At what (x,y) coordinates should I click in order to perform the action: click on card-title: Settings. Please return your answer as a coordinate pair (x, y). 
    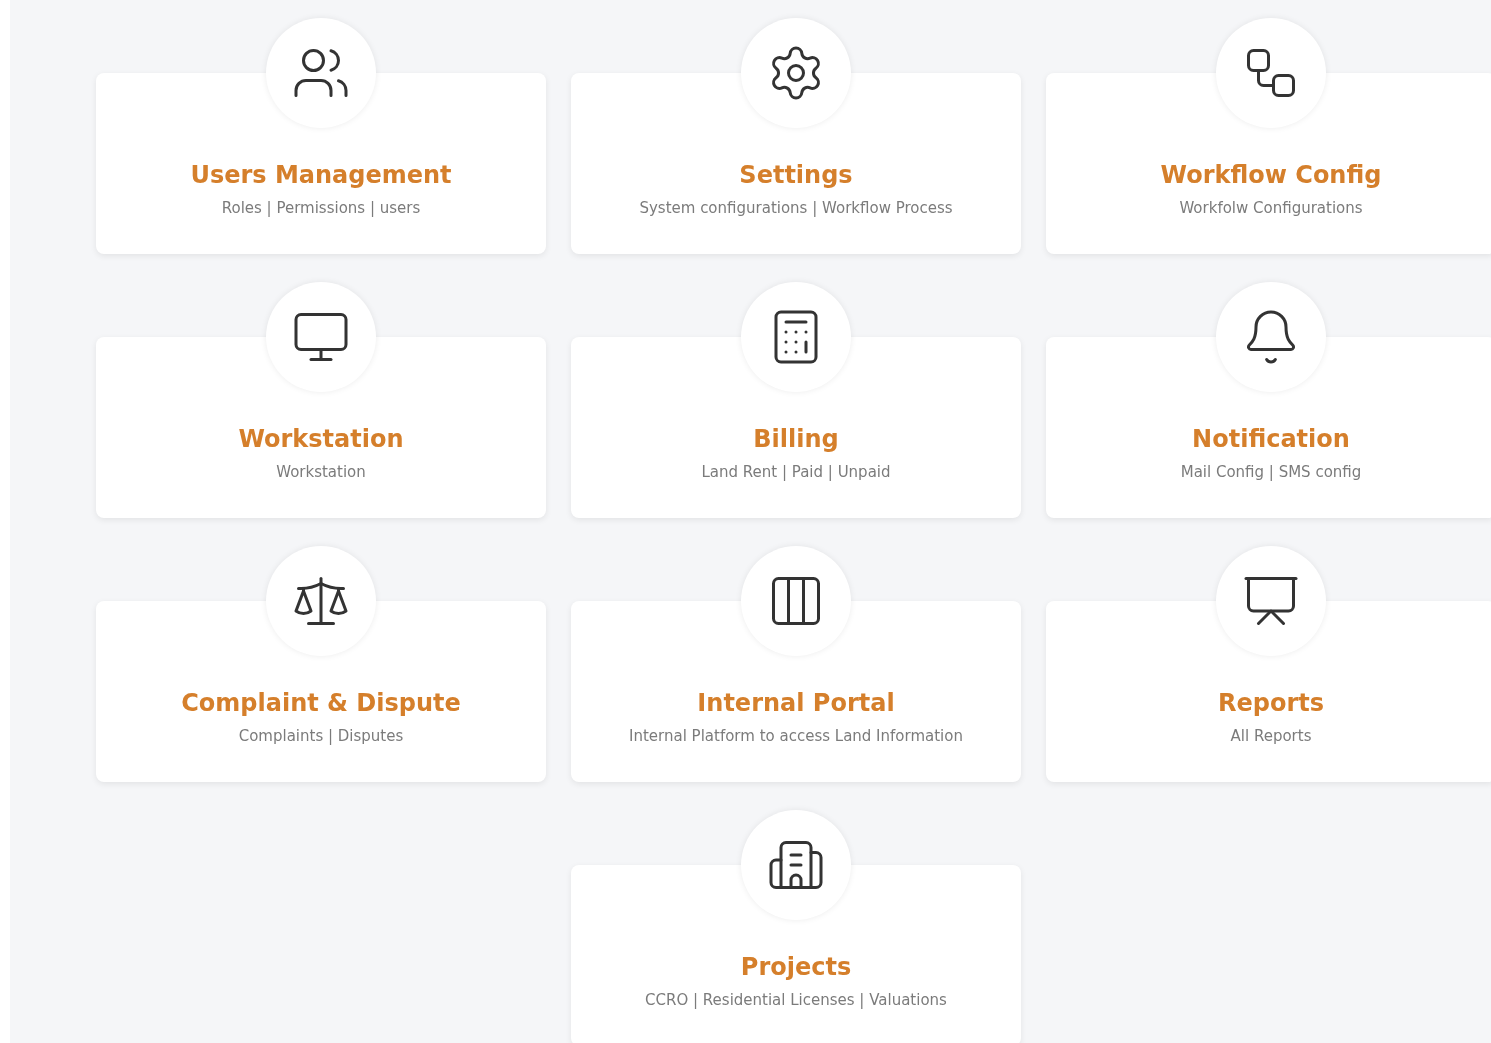
    Looking at the image, I should click on (796, 175).